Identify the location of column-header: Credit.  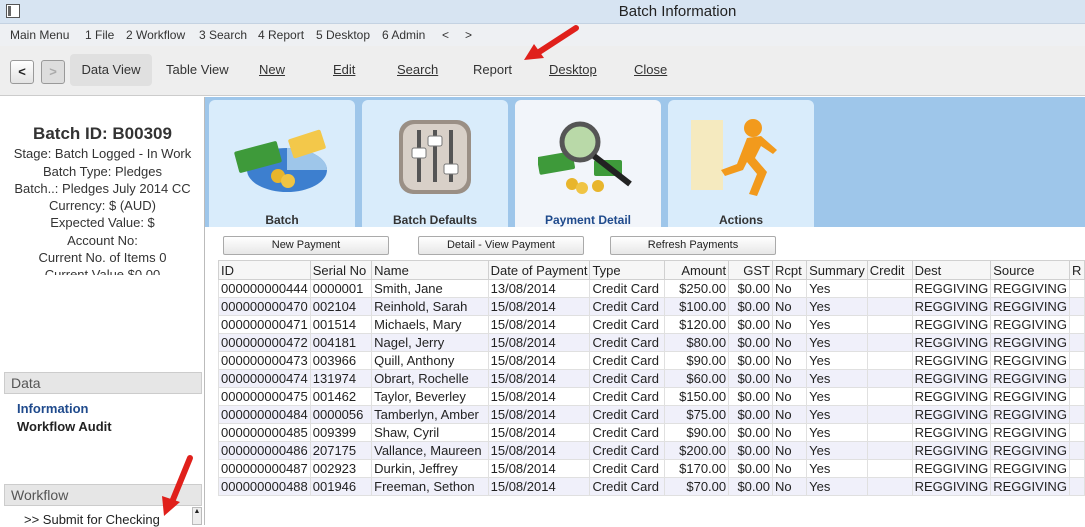
(889, 270).